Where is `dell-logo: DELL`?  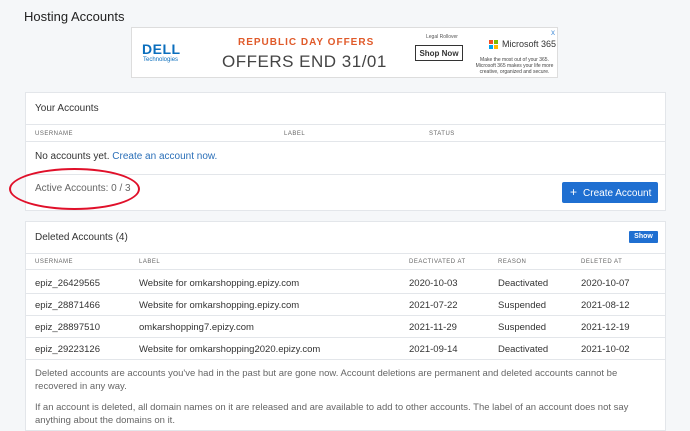 dell-logo: DELL is located at coordinates (161, 49).